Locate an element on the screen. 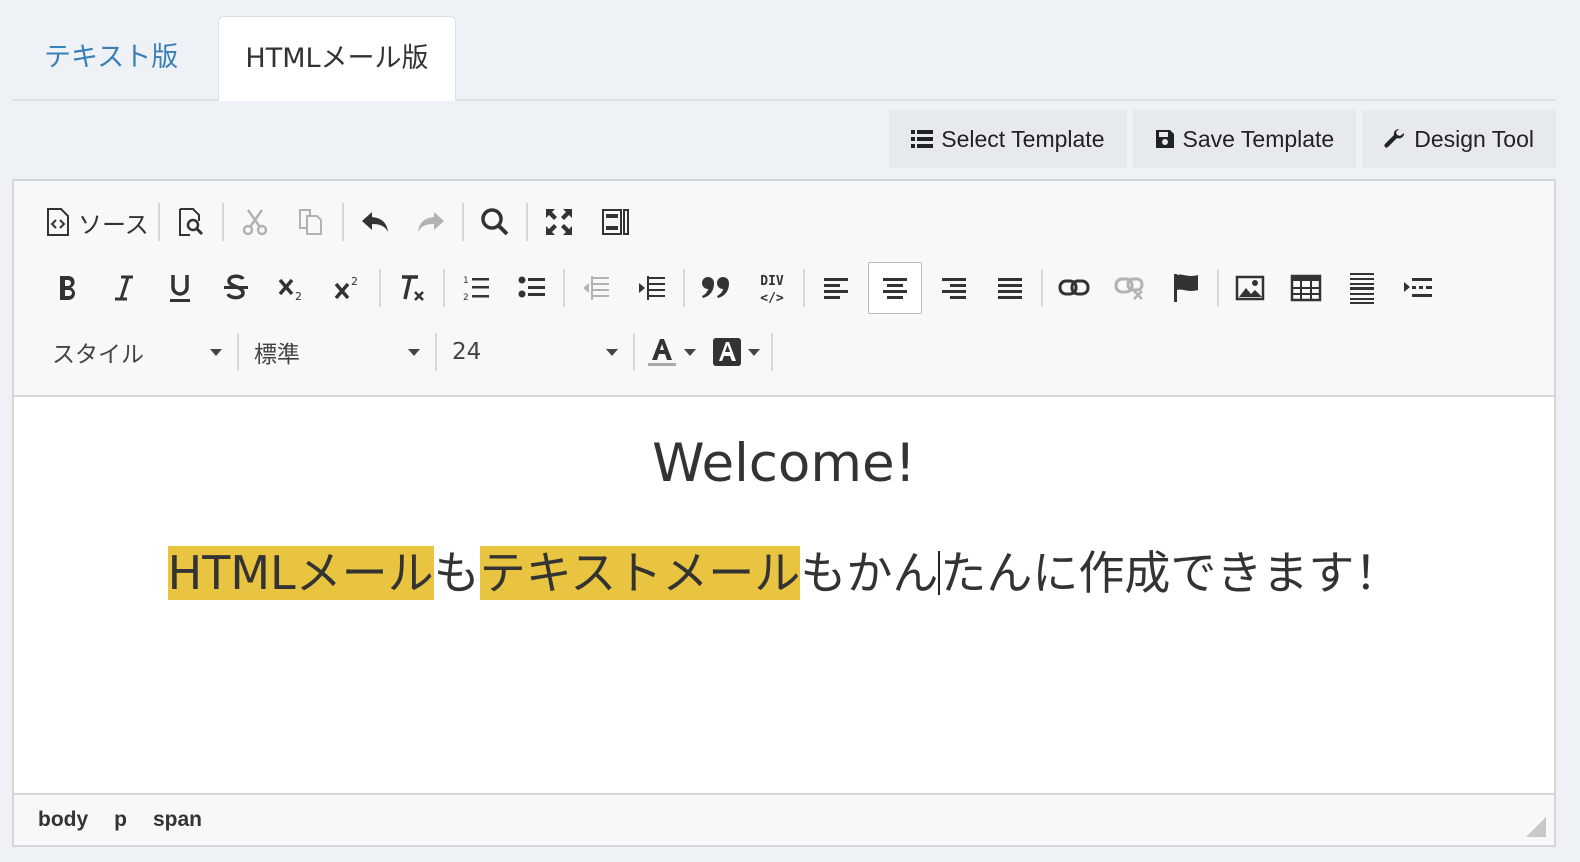  text-color-icon is located at coordinates (662, 352).